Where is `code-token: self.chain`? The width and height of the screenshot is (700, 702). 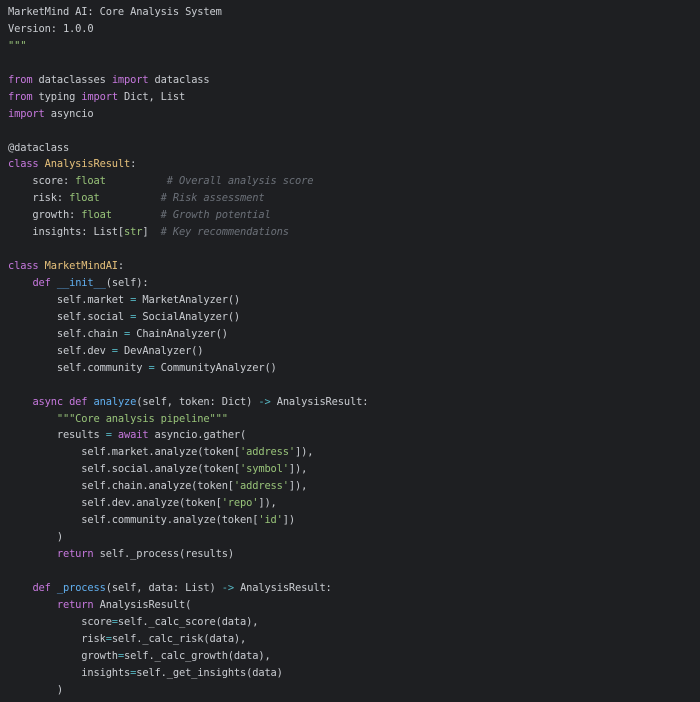
code-token: self.chain is located at coordinates (66, 333).